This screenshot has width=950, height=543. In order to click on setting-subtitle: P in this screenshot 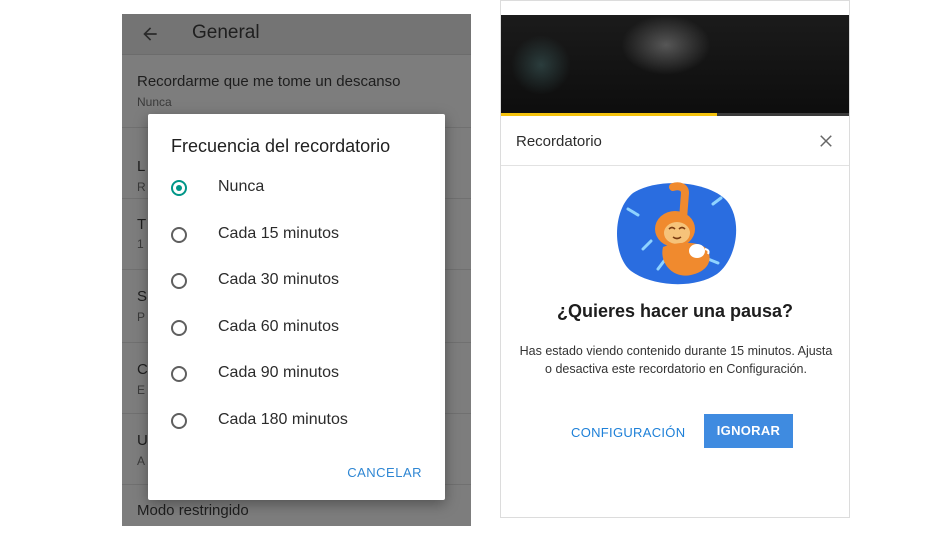, I will do `click(141, 317)`.